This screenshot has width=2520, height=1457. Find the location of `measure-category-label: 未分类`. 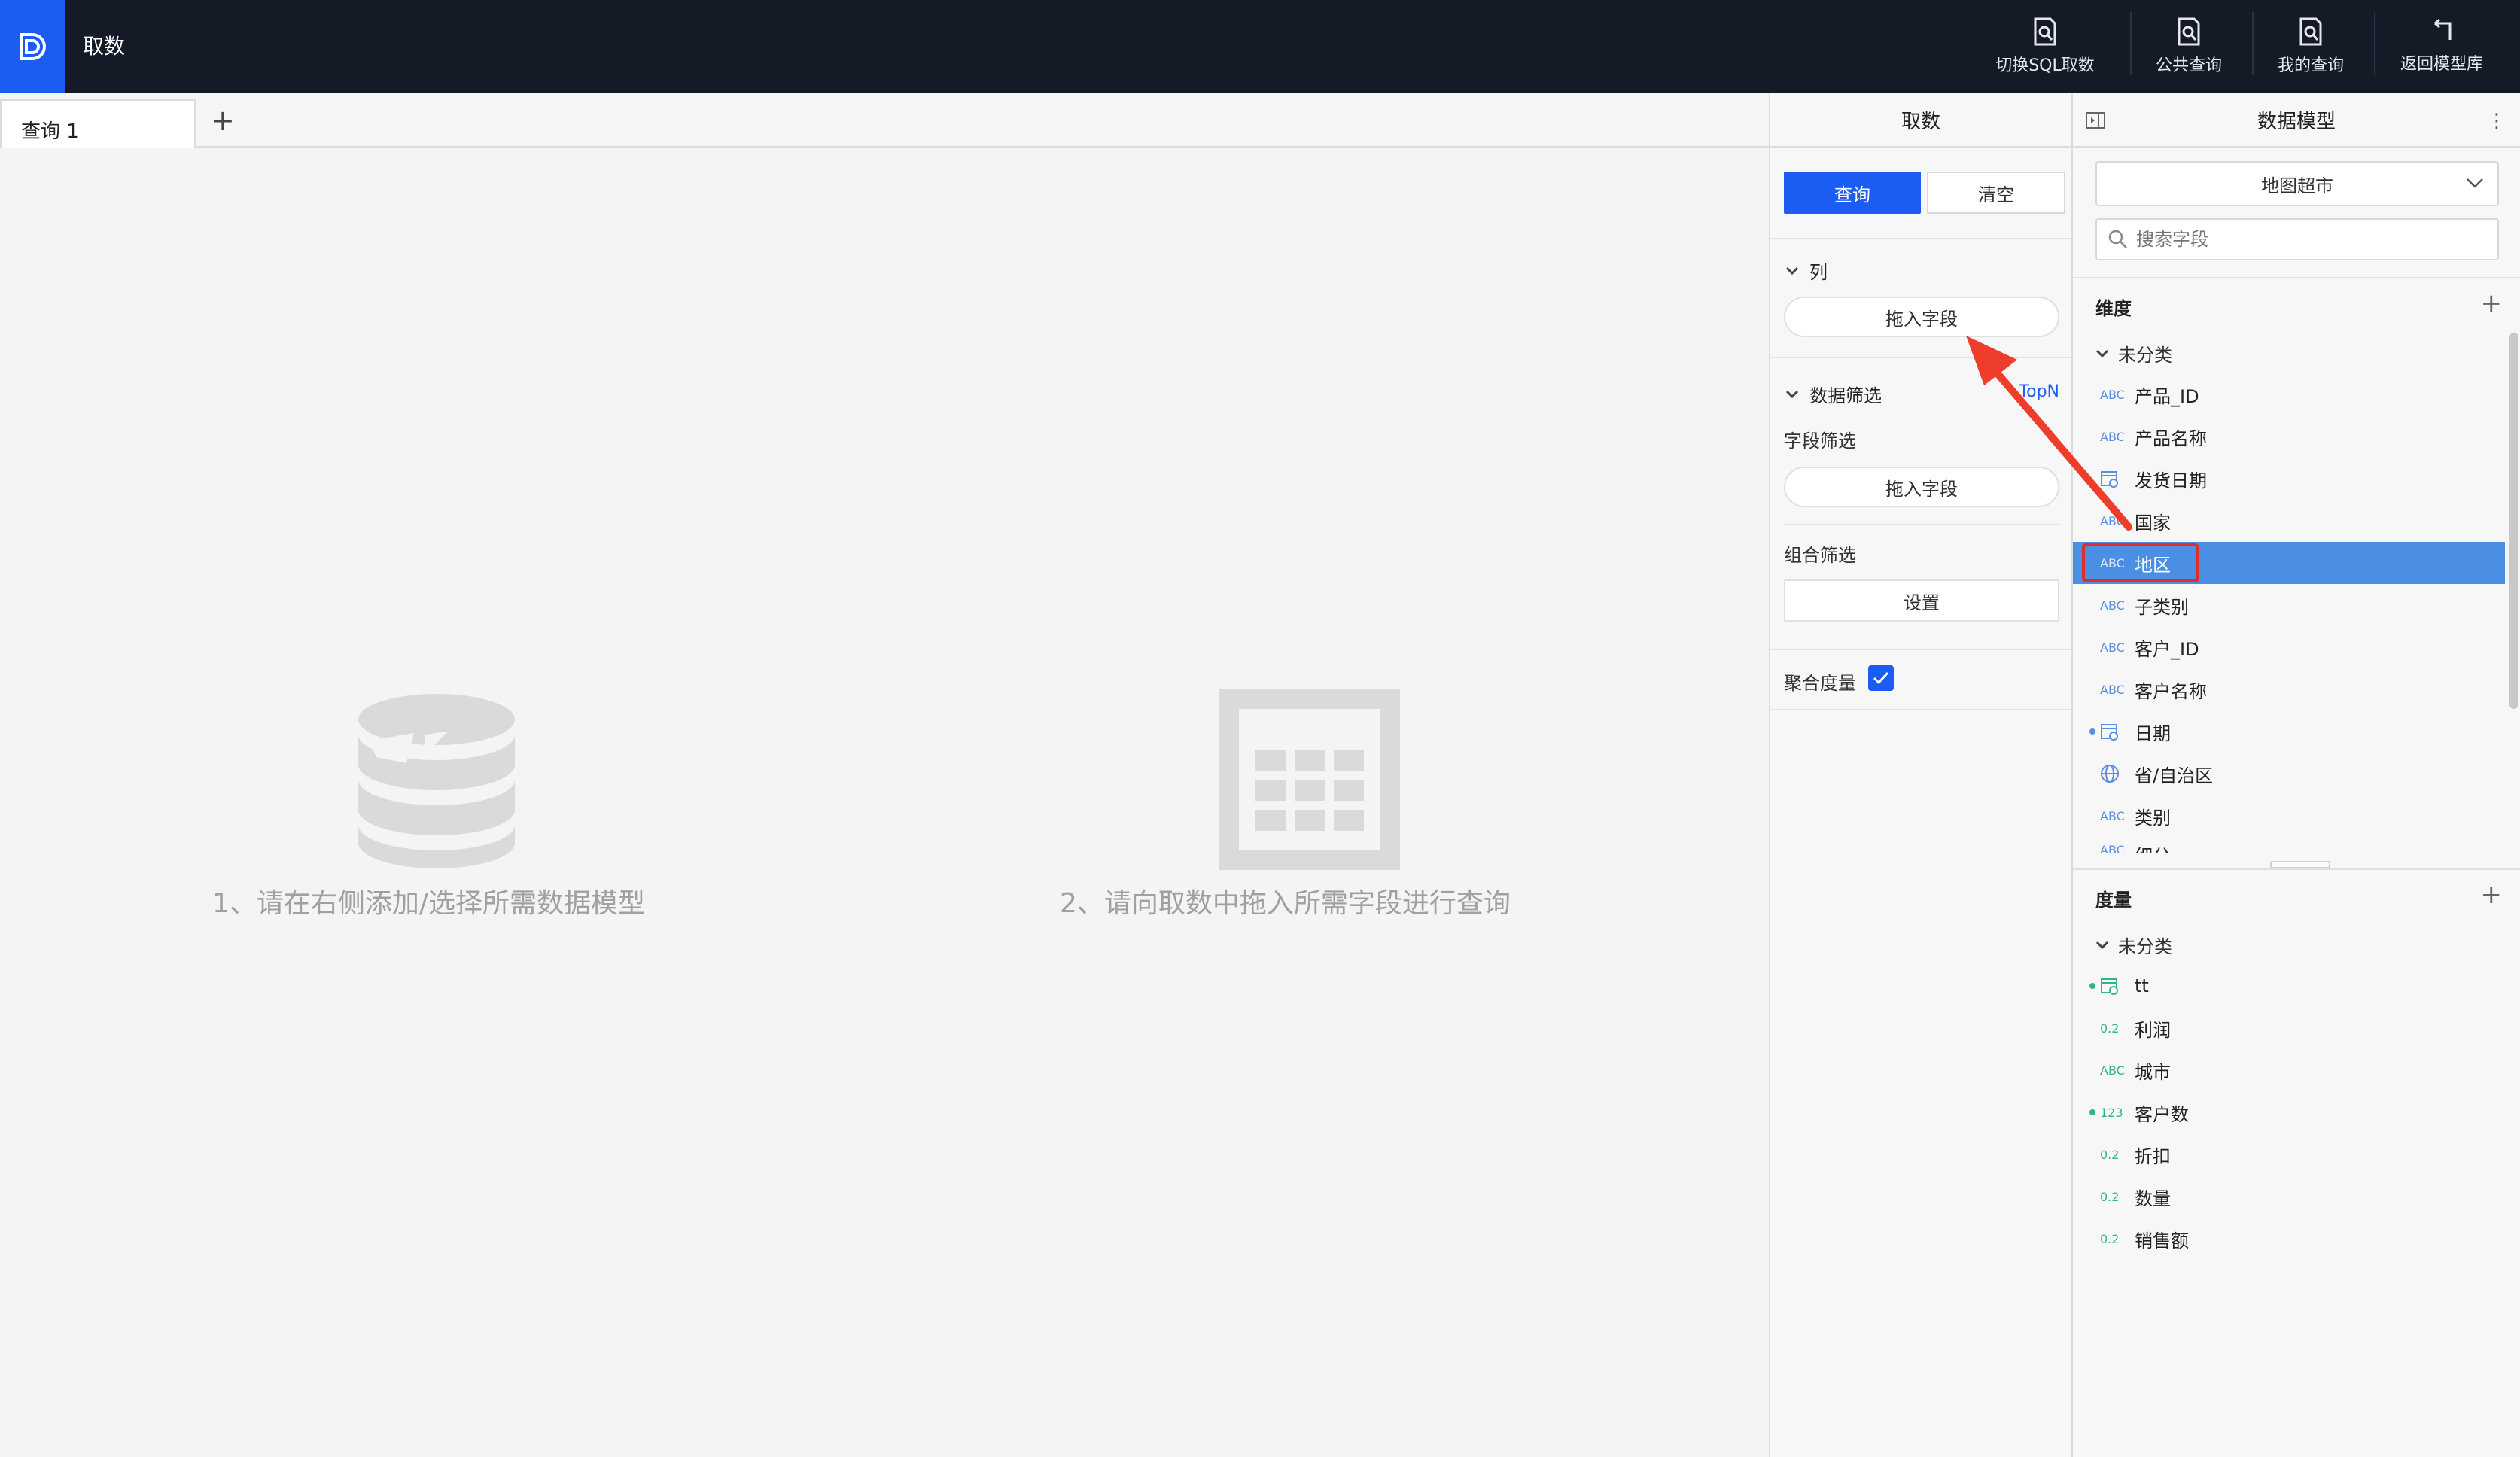

measure-category-label: 未分类 is located at coordinates (2145, 946).